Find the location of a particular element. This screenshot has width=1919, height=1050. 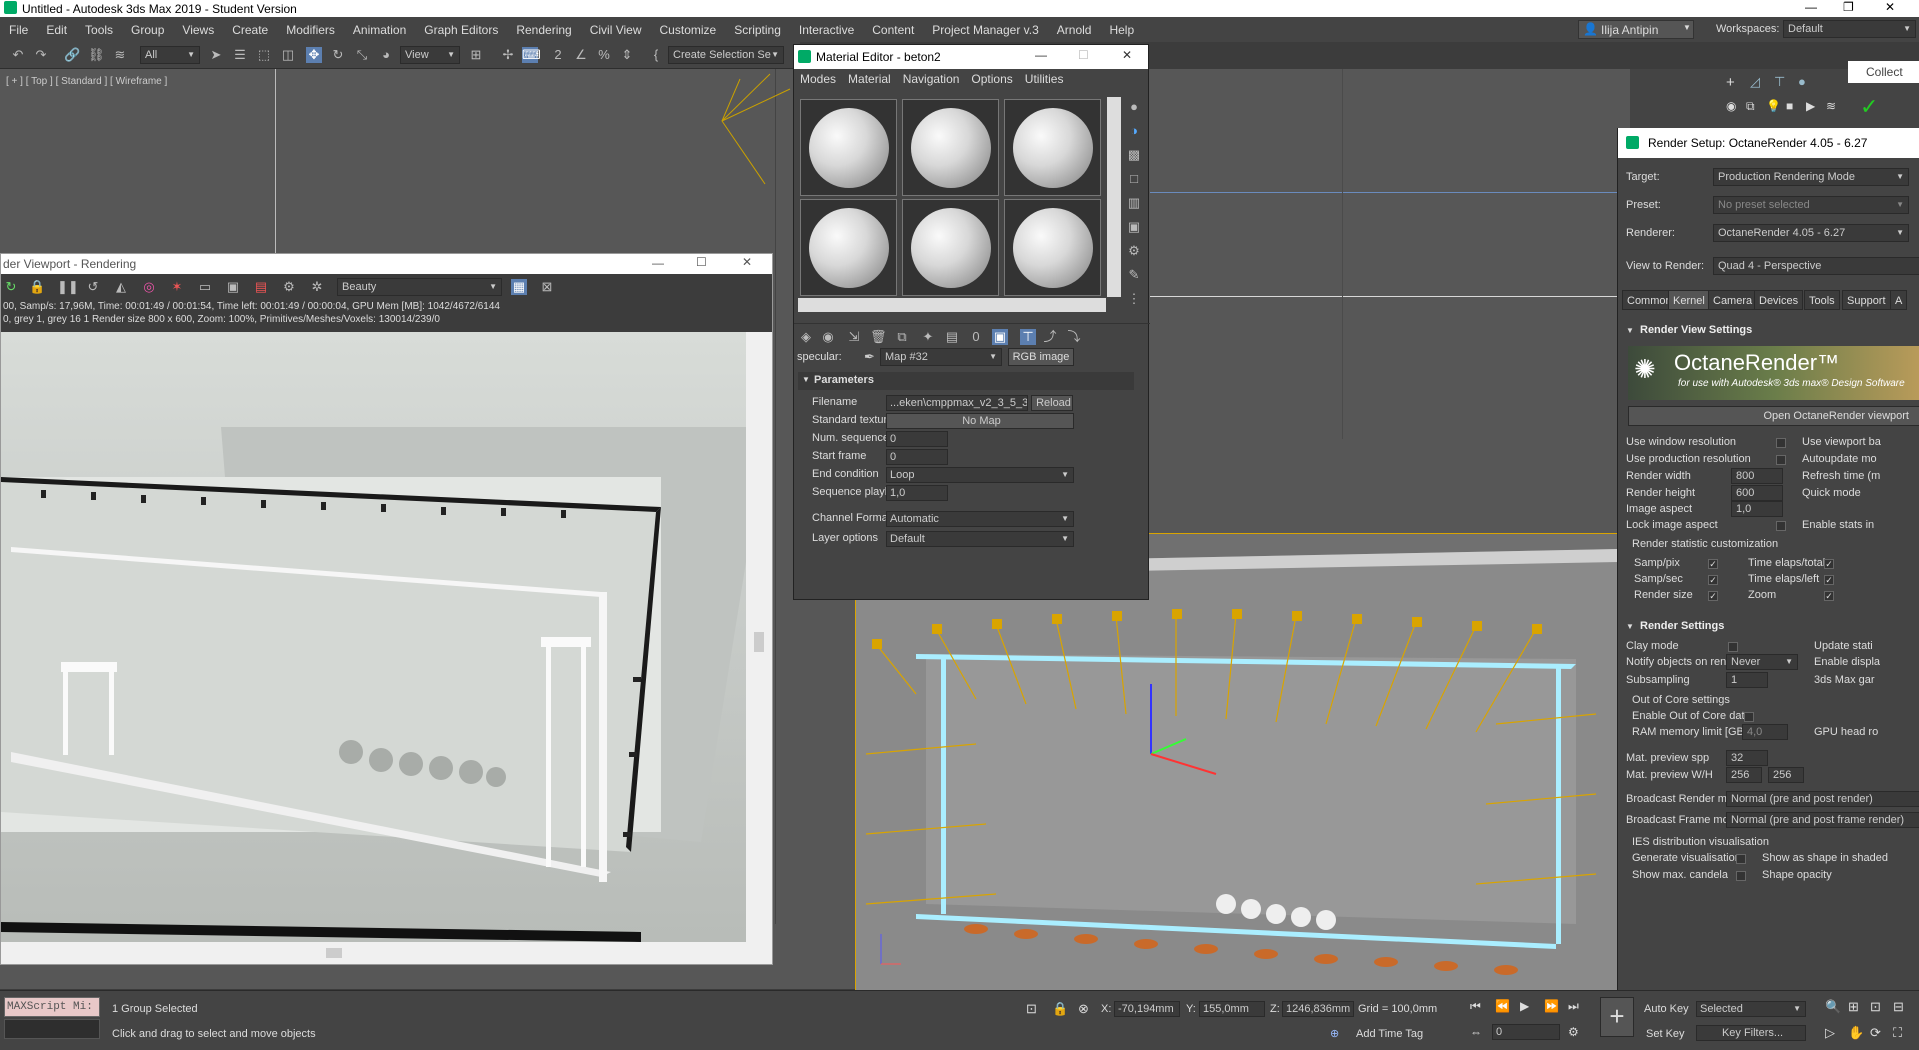

go-to-end-icon: ⏭ is located at coordinates (1573, 1006).